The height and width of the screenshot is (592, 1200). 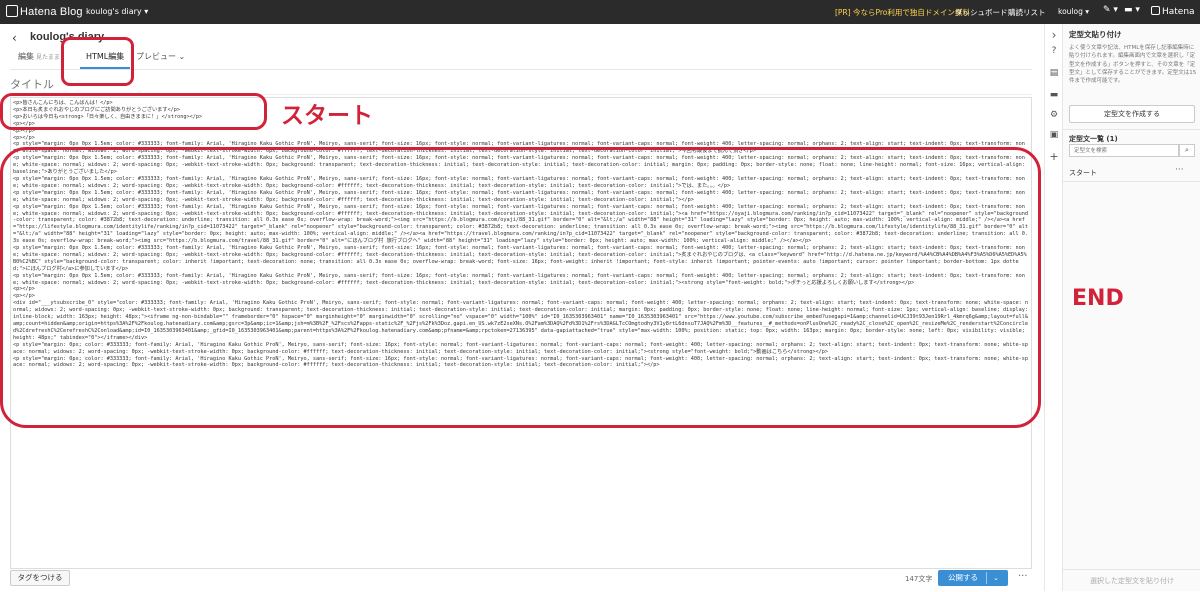 What do you see at coordinates (1027, 12) in the screenshot?
I see `reader-link: 購読リスト` at bounding box center [1027, 12].